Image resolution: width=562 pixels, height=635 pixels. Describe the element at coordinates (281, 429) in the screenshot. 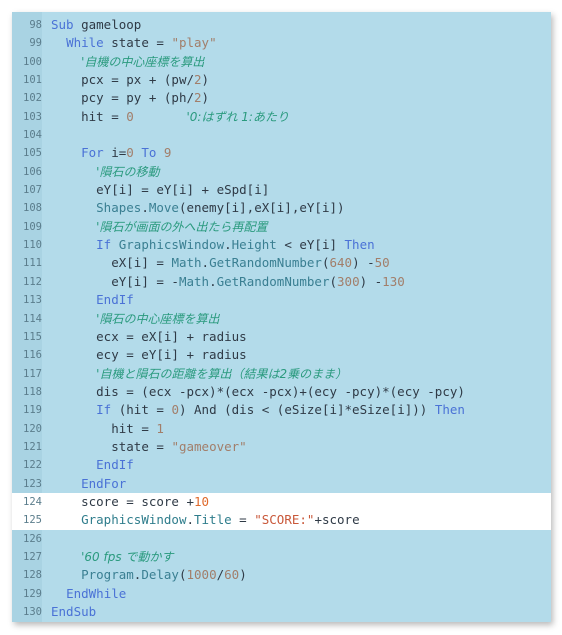

I see `code-line: 120 hit = 1` at that location.